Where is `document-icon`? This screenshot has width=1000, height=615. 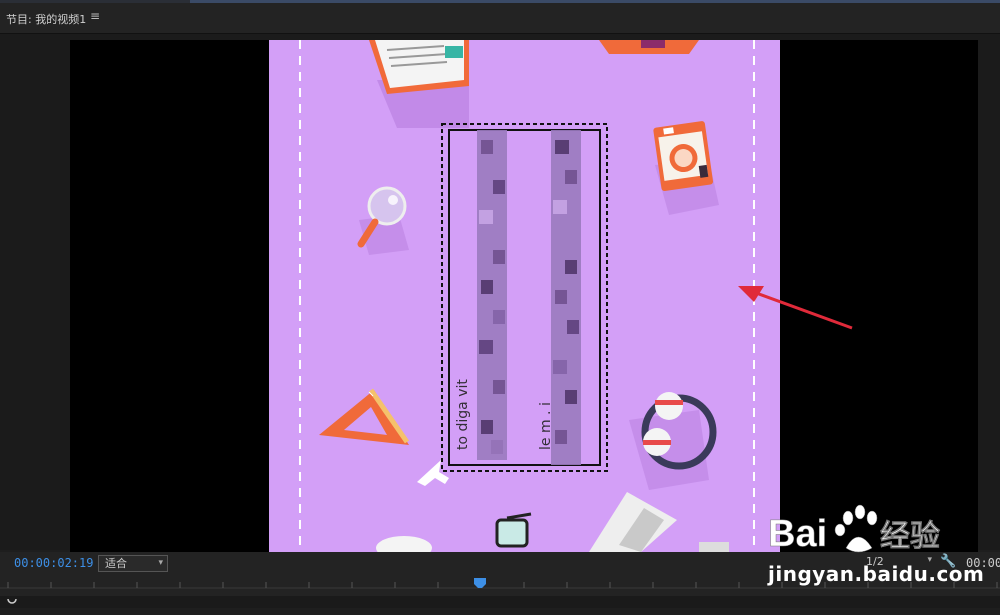 document-icon is located at coordinates (419, 84).